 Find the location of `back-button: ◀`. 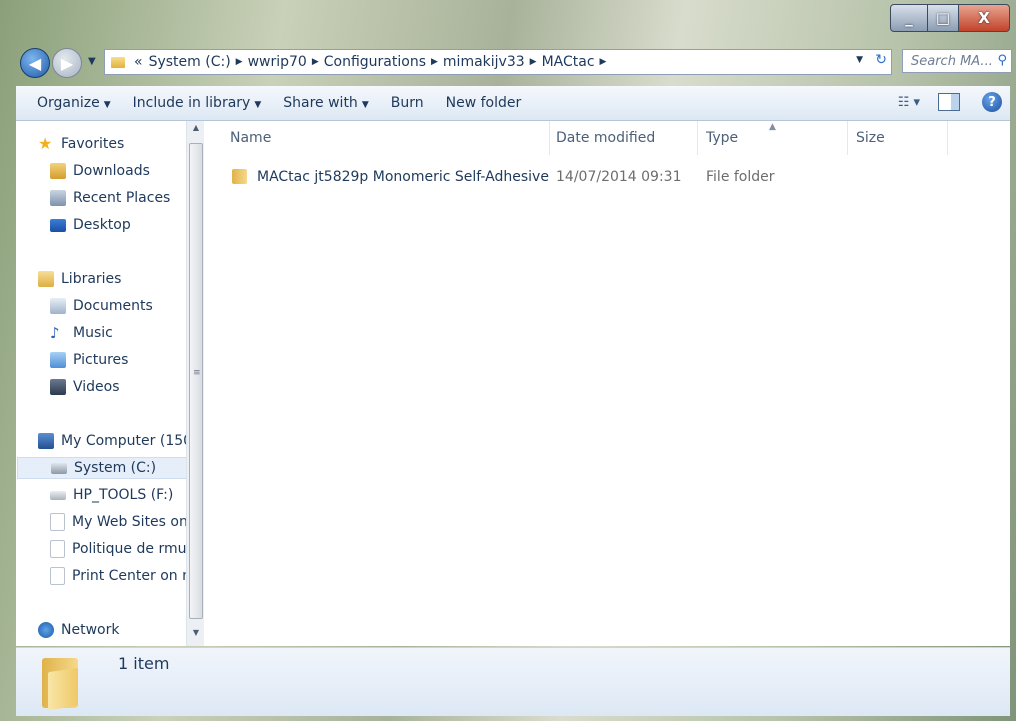

back-button: ◀ is located at coordinates (35, 63).